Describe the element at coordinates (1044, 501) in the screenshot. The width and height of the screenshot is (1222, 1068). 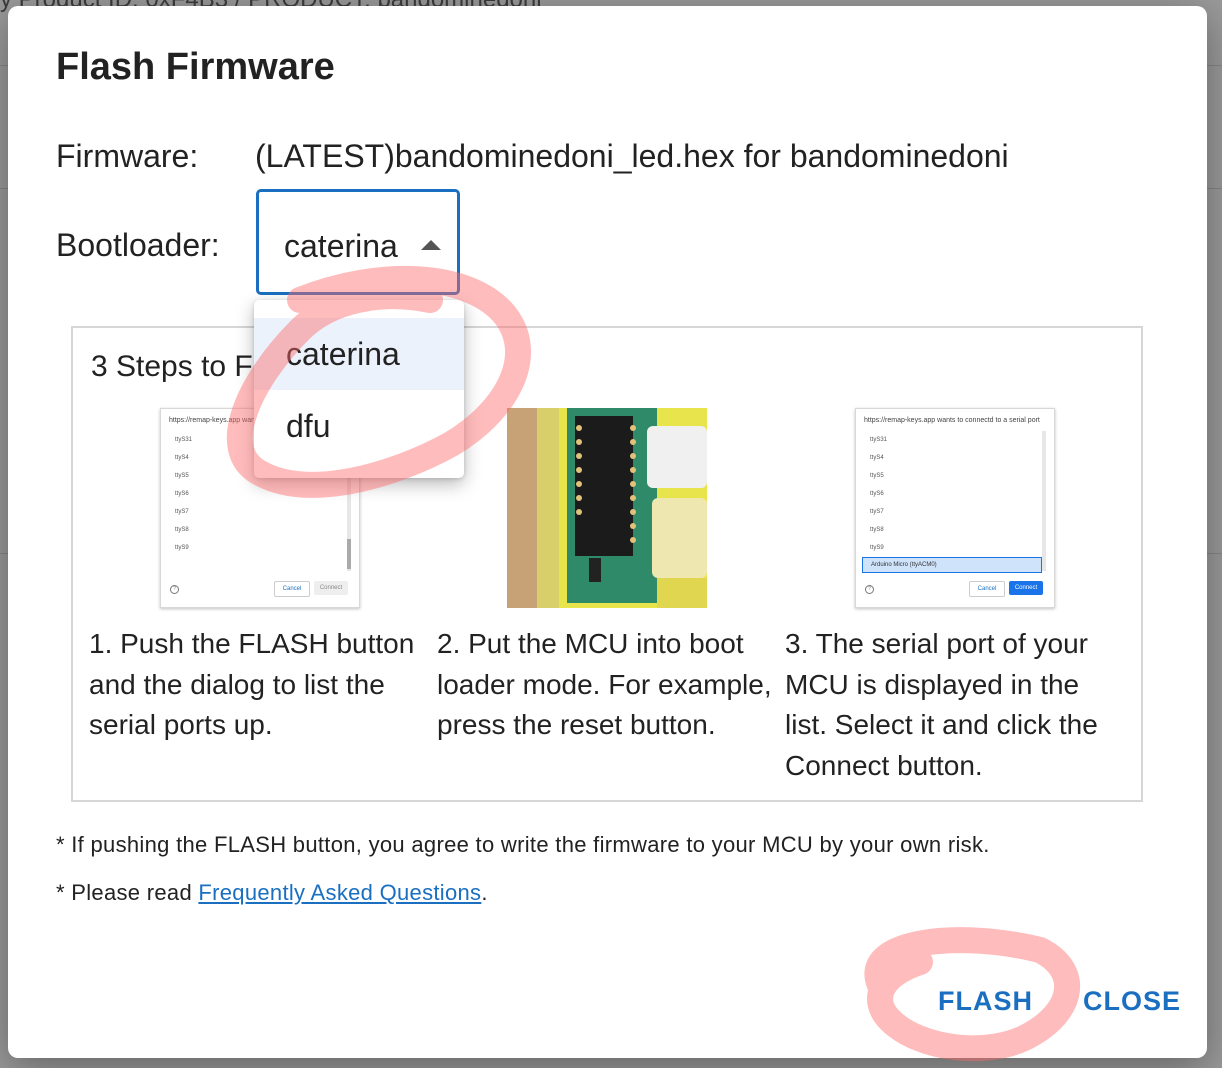
I see `scrollbar-track` at that location.